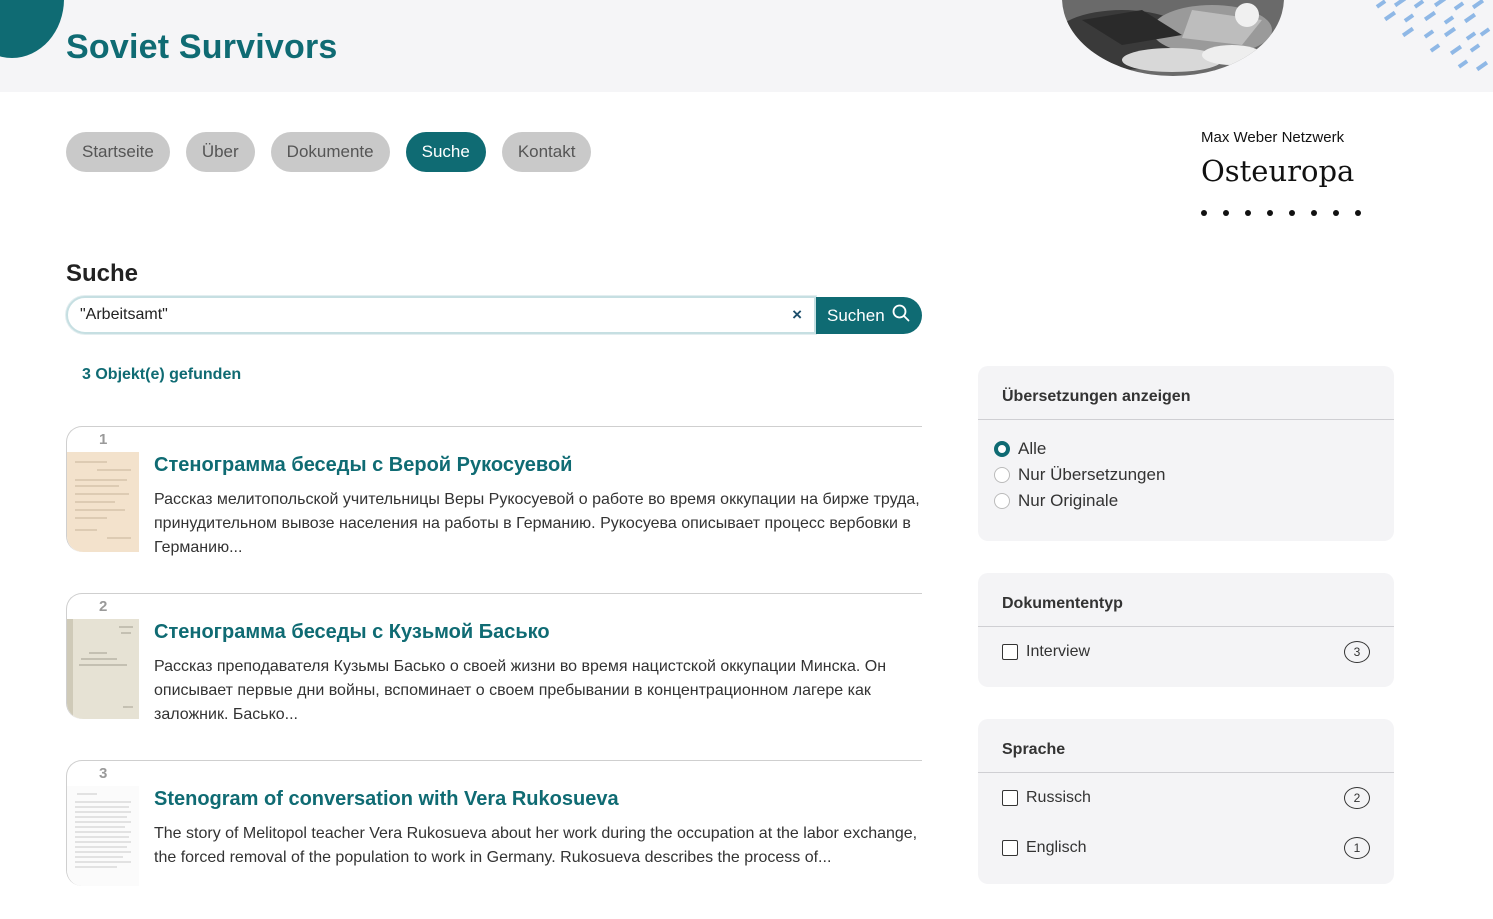  What do you see at coordinates (118, 152) in the screenshot?
I see `nav-startseite: Startseite` at bounding box center [118, 152].